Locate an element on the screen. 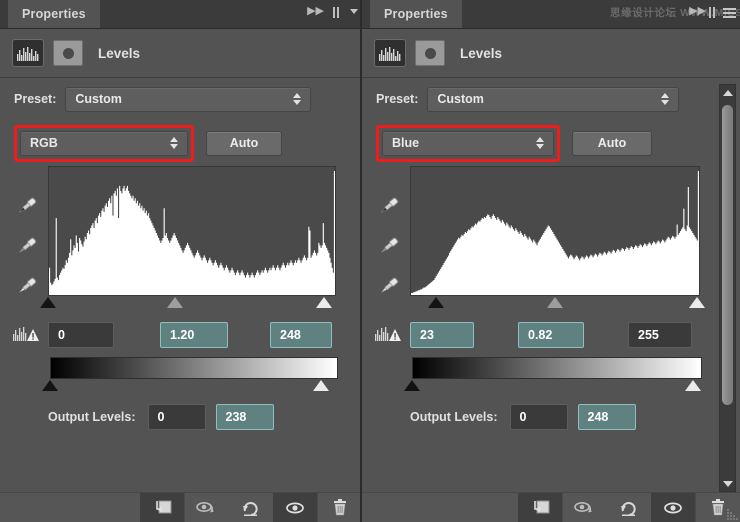 This screenshot has height=522, width=740. output-levels-row-right: Output Levels: 0 248 is located at coordinates (551, 417).